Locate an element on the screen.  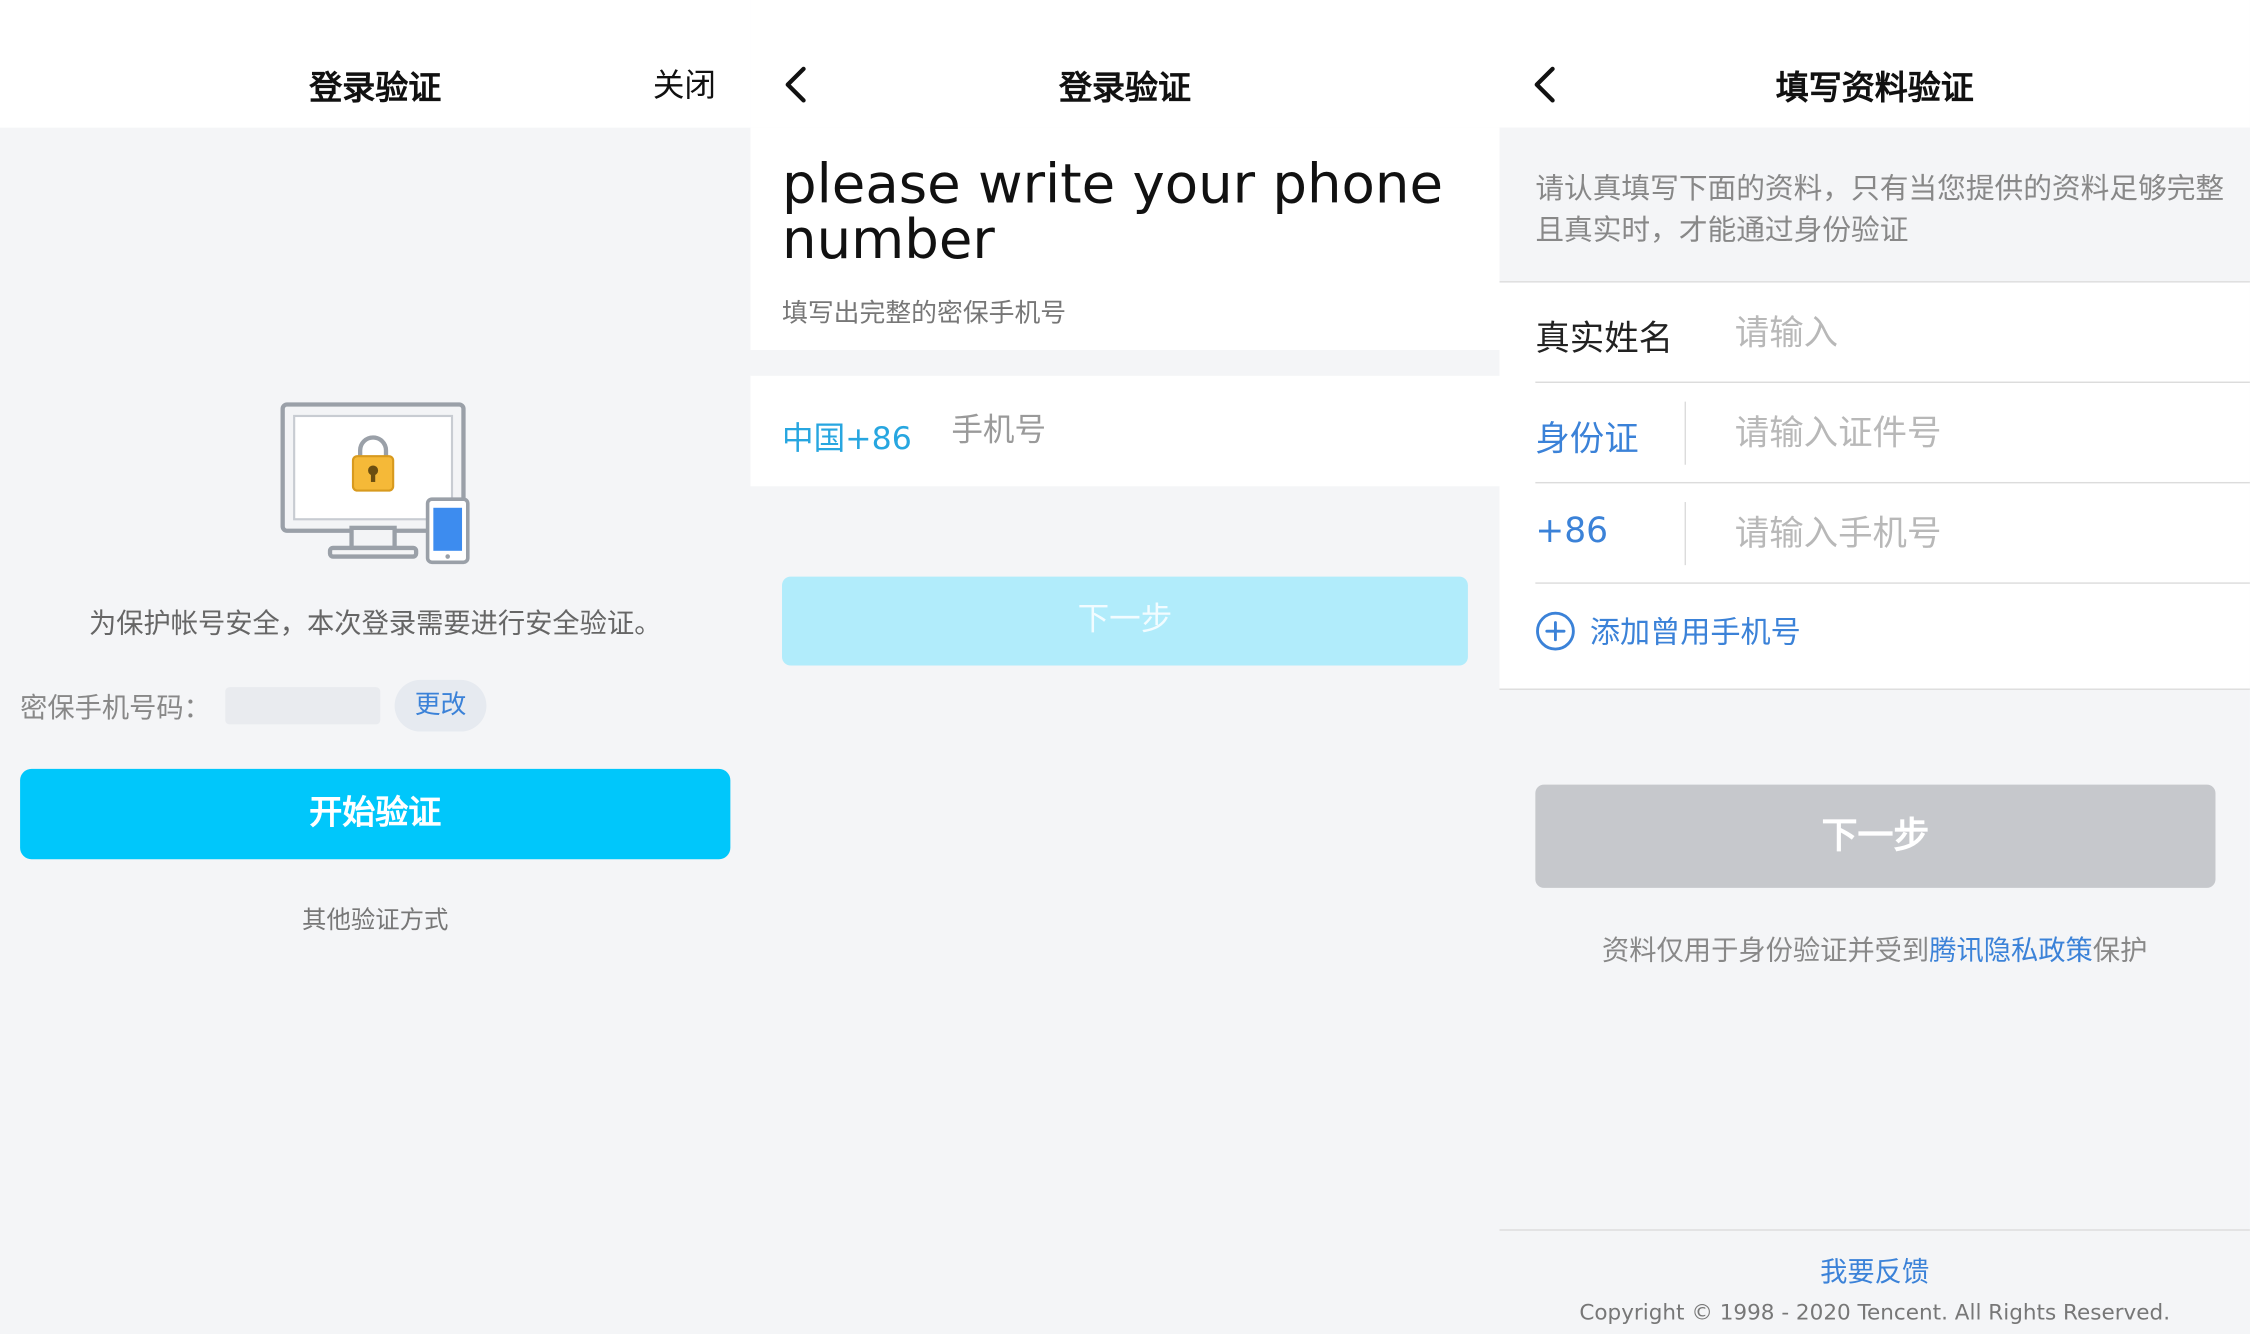
id-type-selector: 身份证 is located at coordinates (1586, 435).